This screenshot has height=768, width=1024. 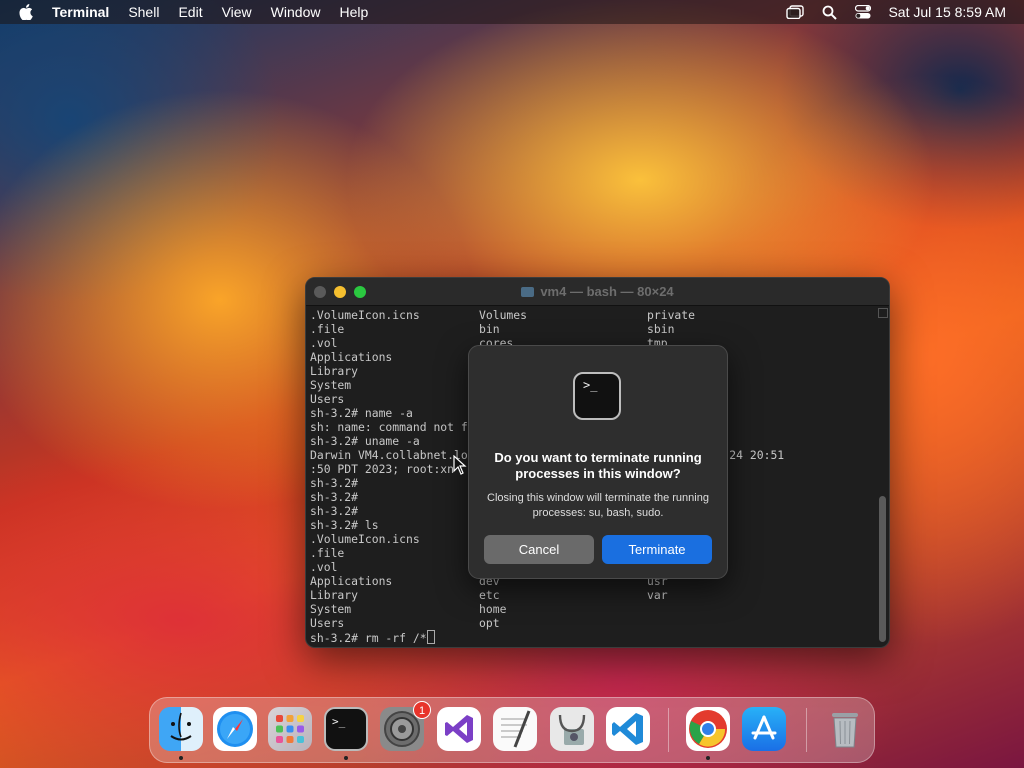 I want to click on terminal-line: .VolumeIcon.icns Volumes private, so click(x=592, y=315).